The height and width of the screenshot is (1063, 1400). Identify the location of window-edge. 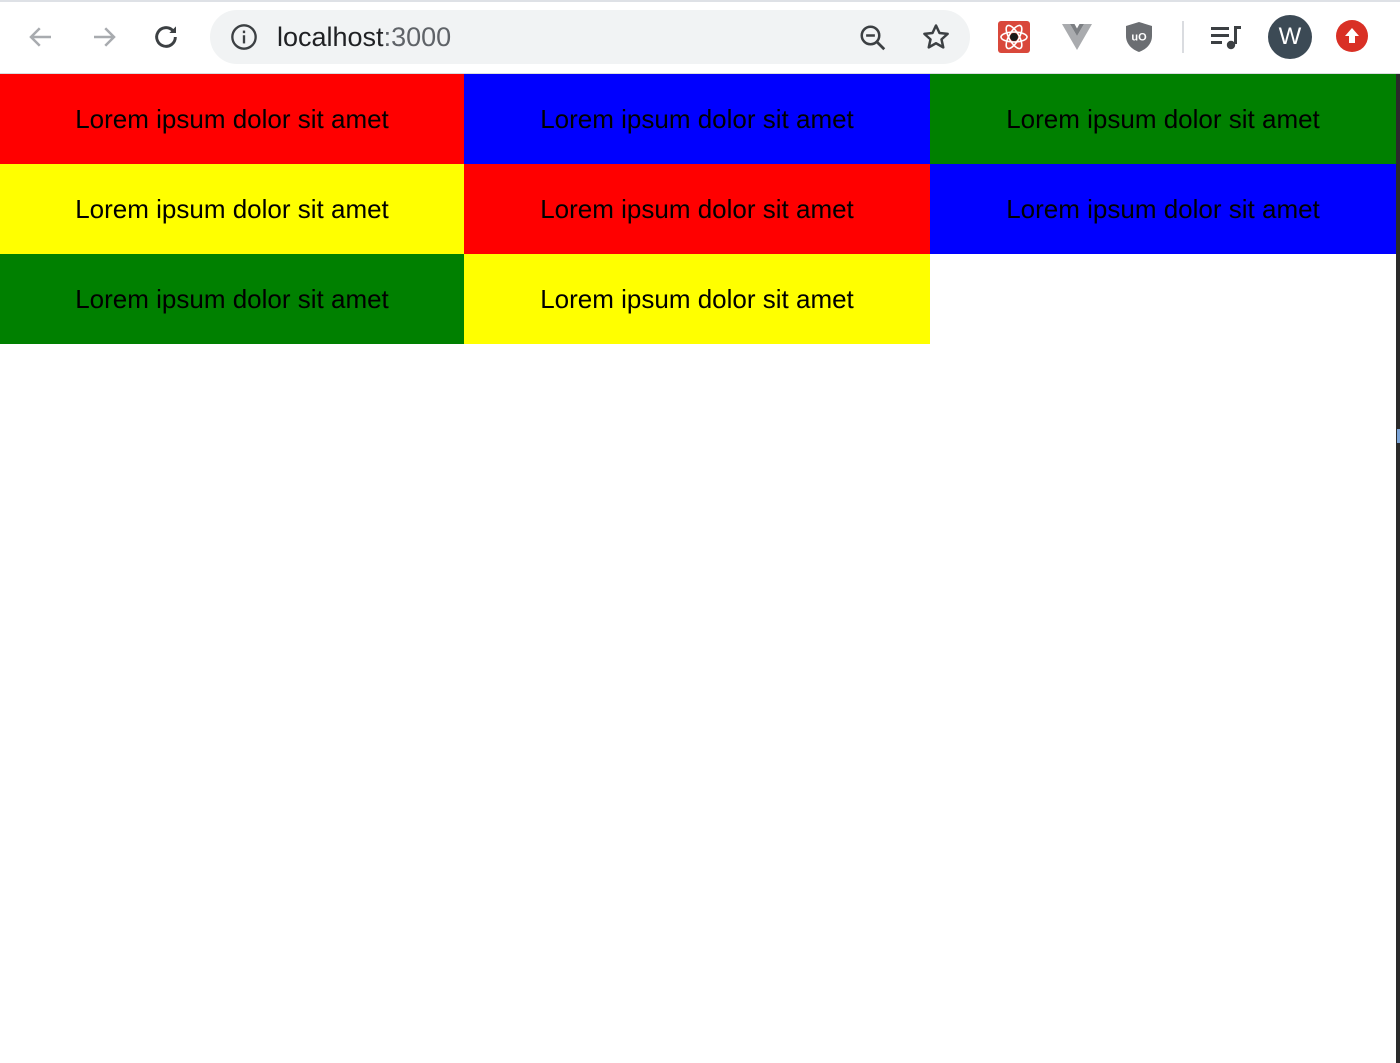
(1398, 568).